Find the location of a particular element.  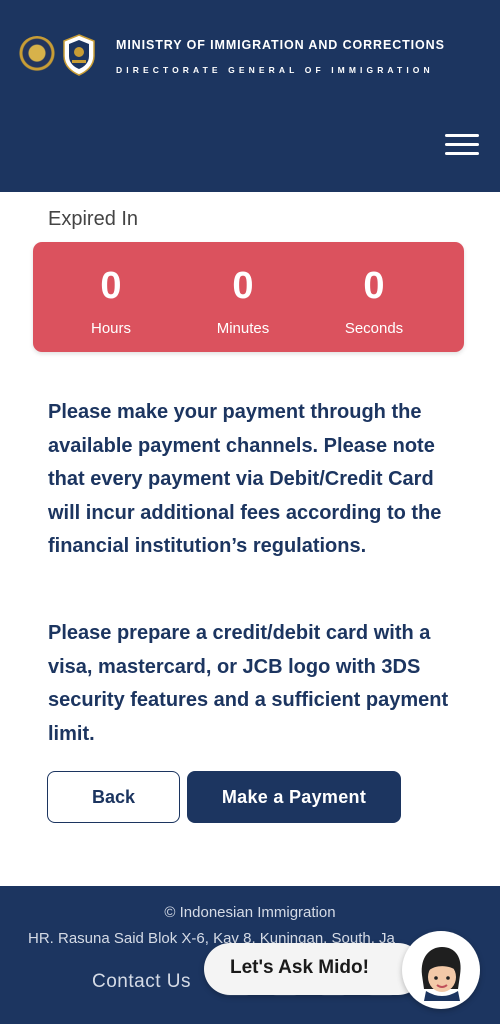

hours-value: 0 is located at coordinates (111, 286).